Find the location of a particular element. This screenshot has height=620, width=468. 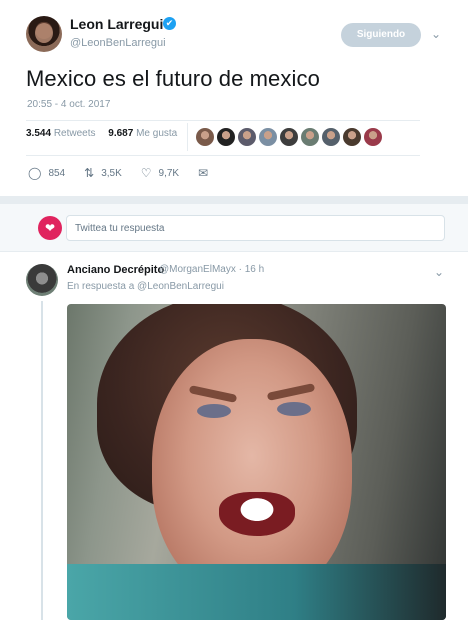

author-avatar is located at coordinates (44, 34).